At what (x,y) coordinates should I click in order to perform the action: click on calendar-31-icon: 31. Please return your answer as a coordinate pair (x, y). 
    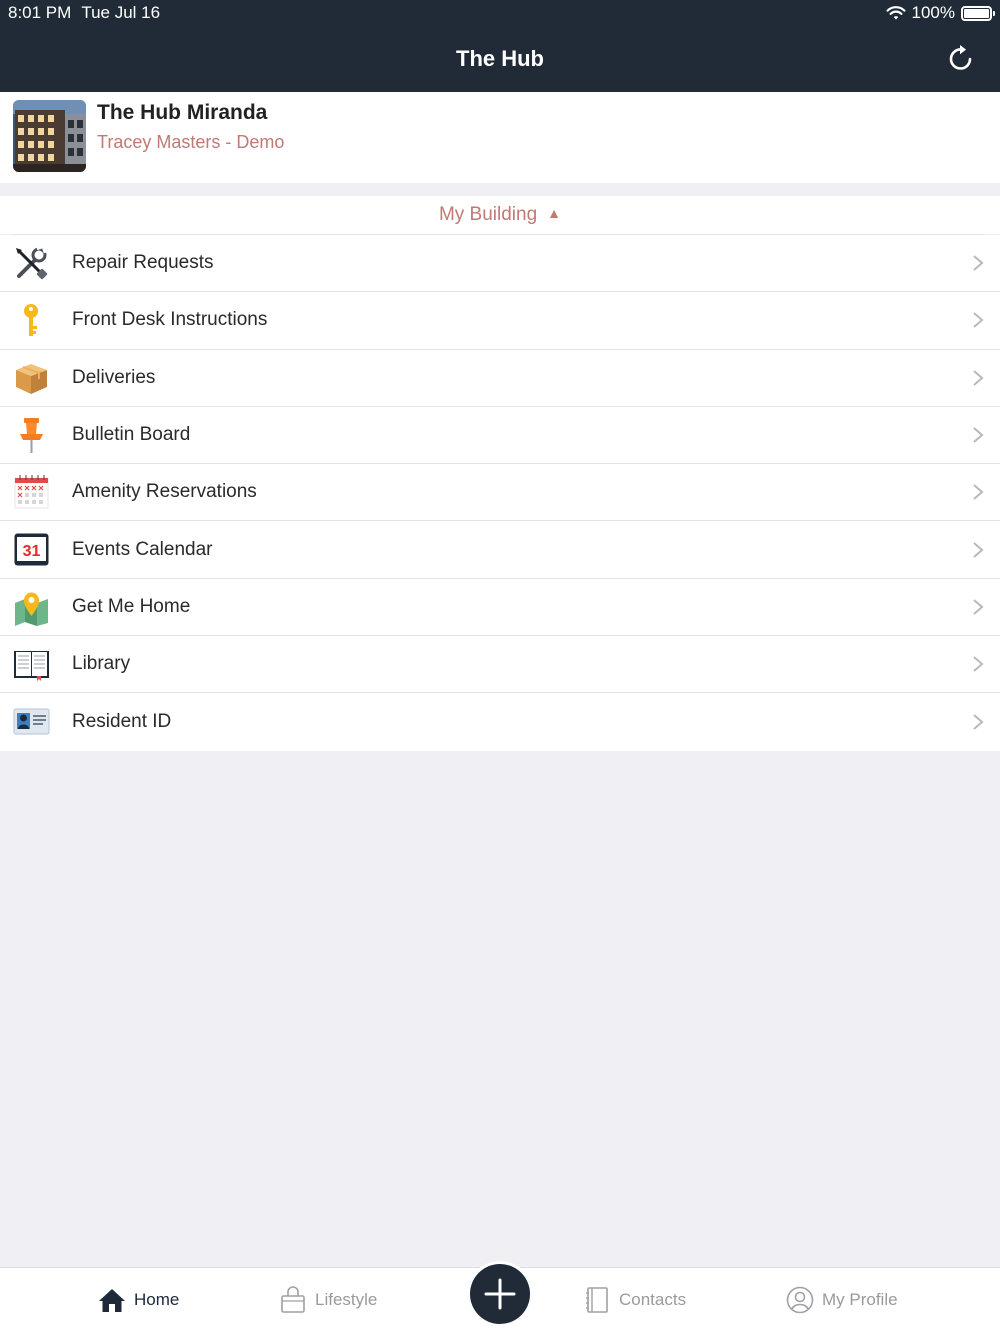
    Looking at the image, I should click on (31, 549).